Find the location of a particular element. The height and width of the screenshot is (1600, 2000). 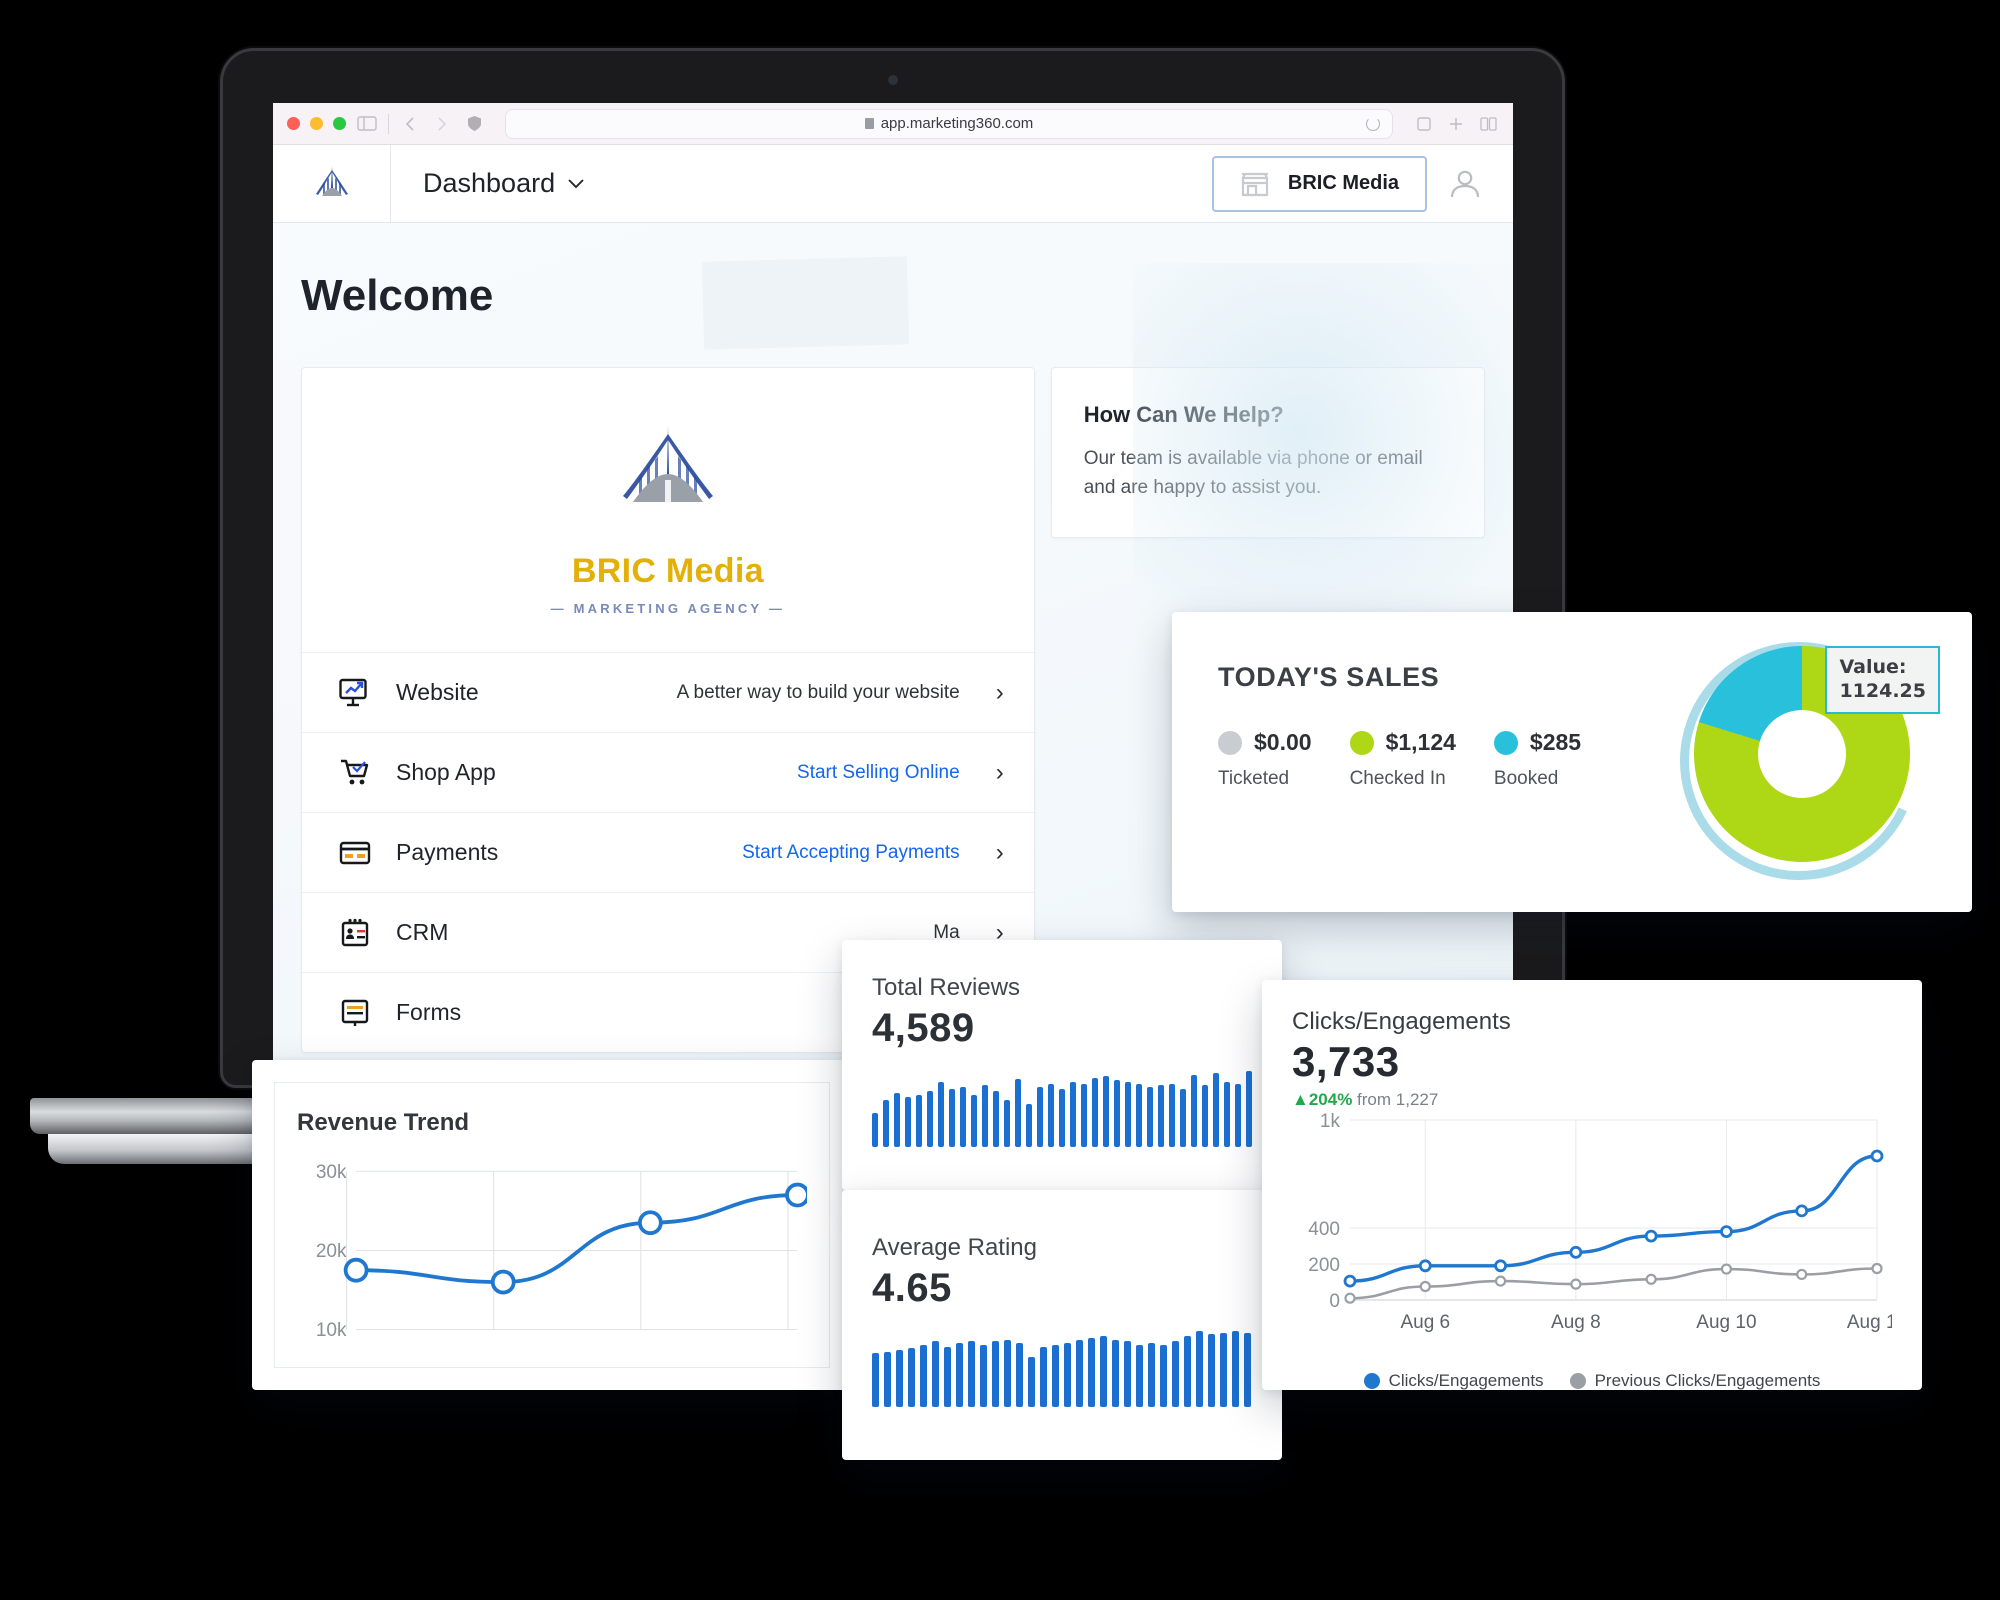

brand-tagline: — MARKETING AGENCY — is located at coordinates (668, 608).